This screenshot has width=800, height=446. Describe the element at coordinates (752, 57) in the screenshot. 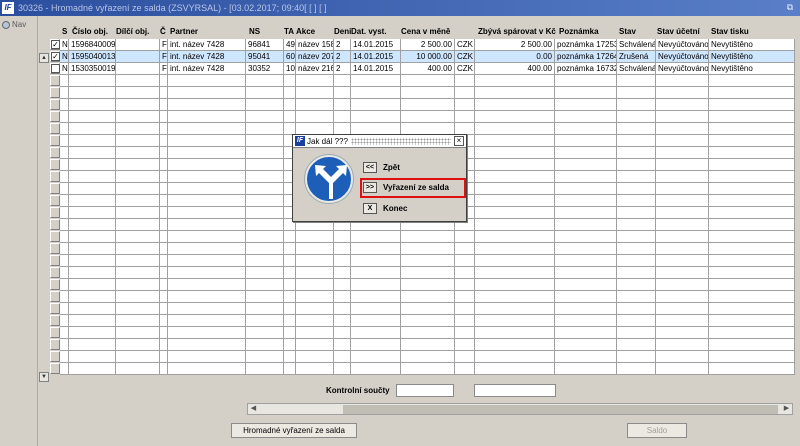

I see `cell-stav_tisku: Nevytištěno` at that location.